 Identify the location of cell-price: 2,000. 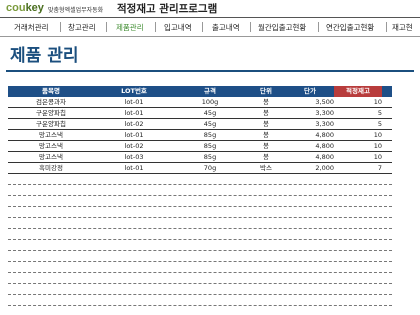
(310, 168).